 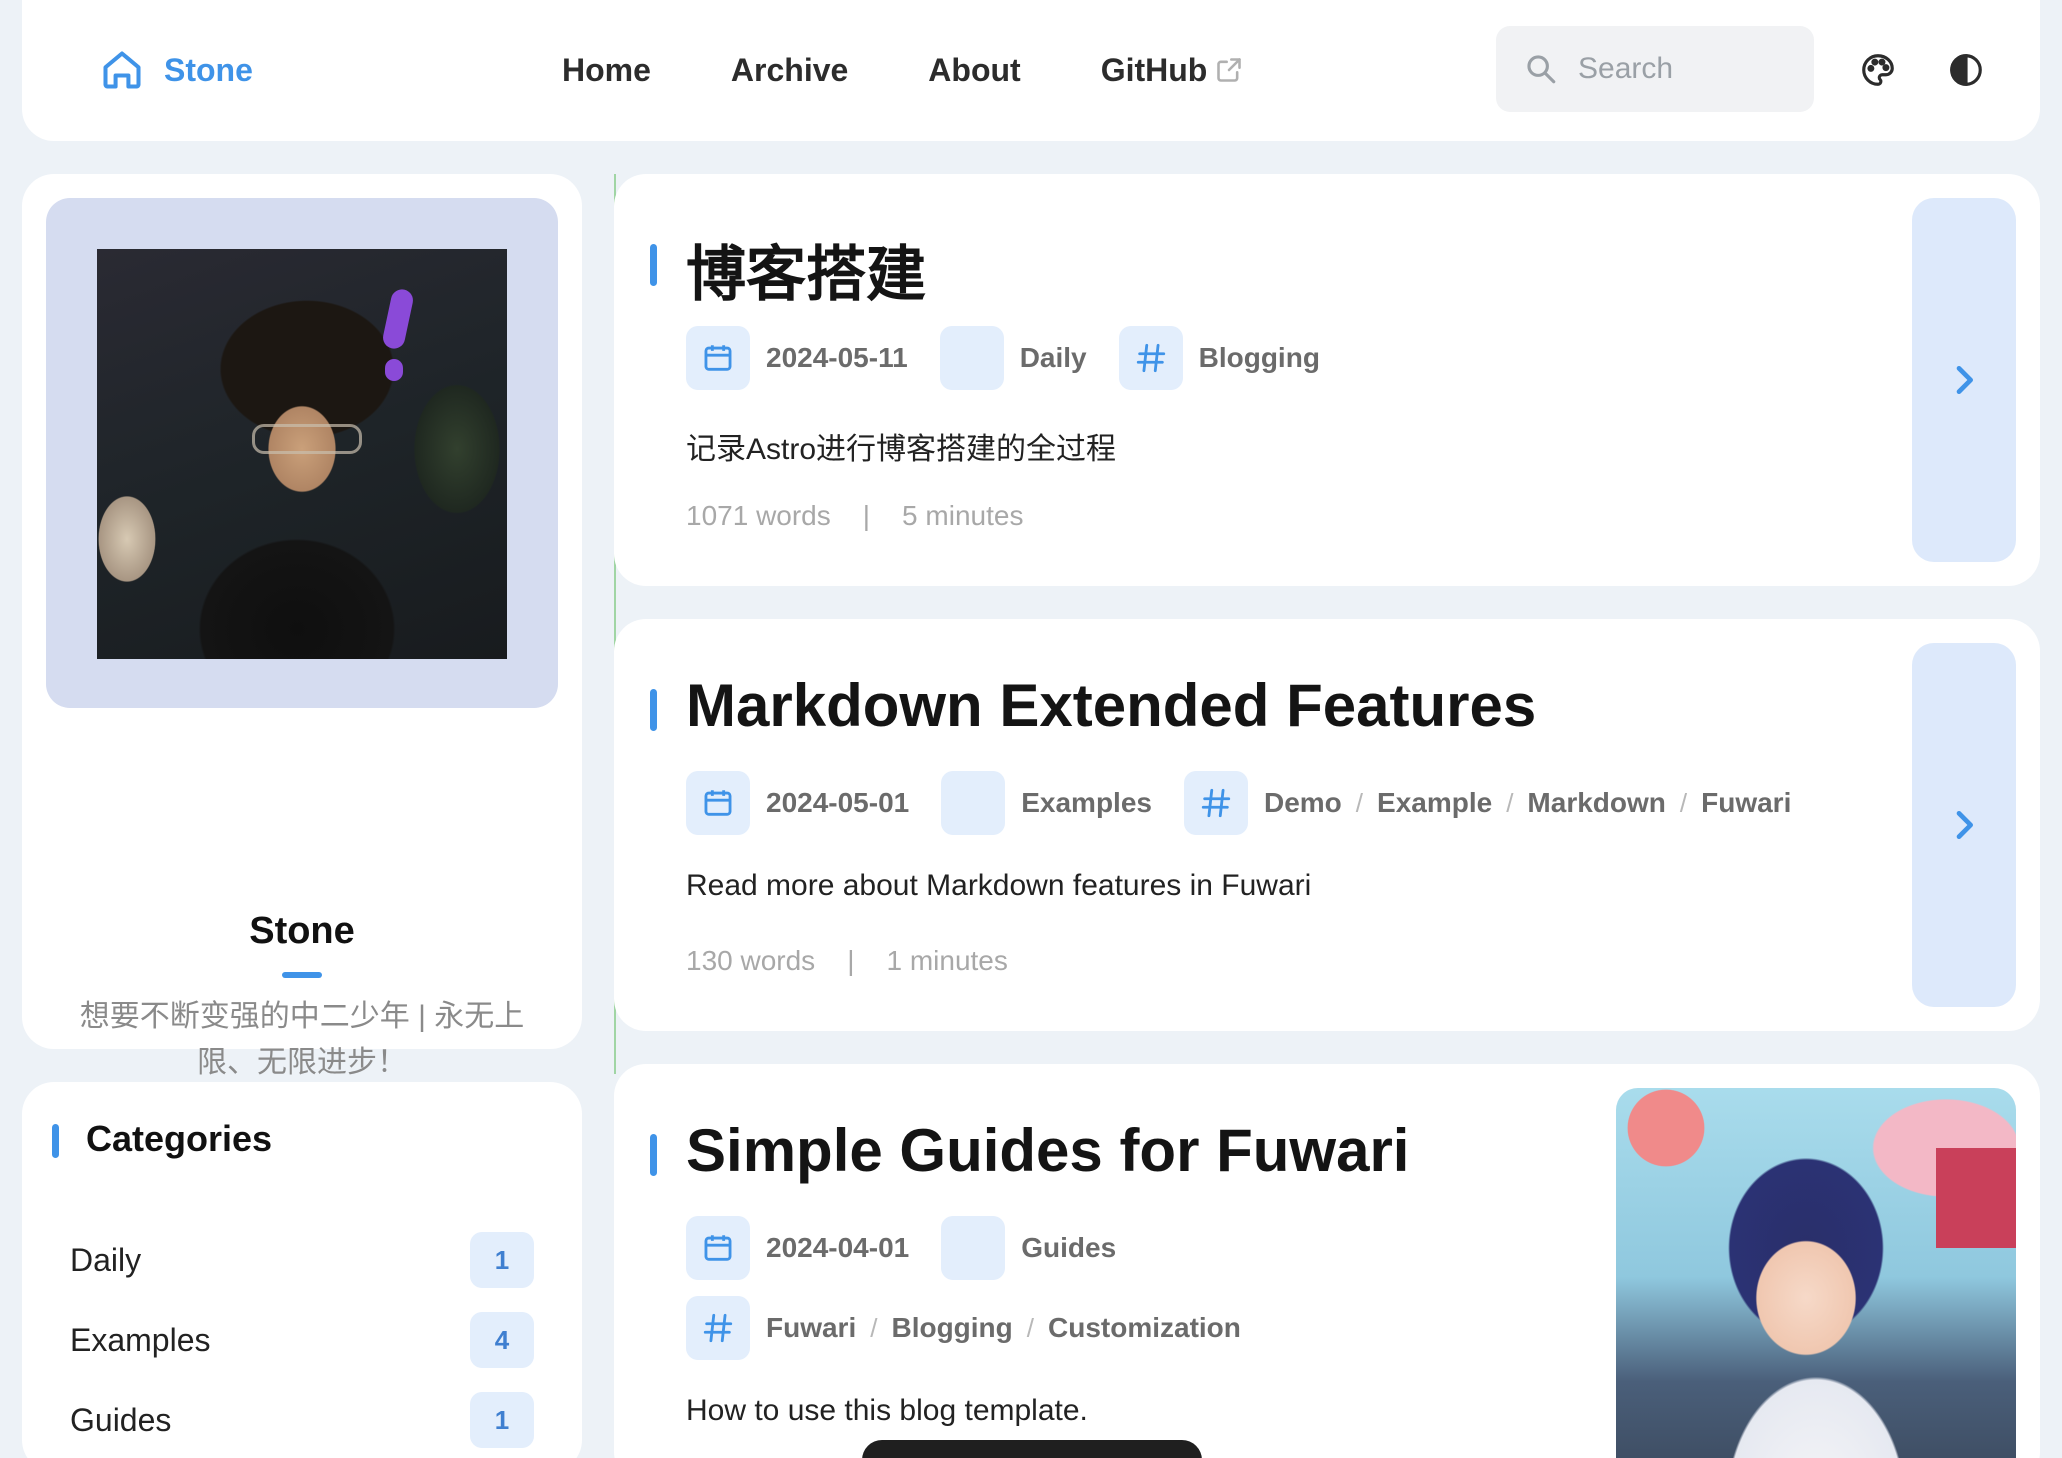 I want to click on post-cover-image, so click(x=1816, y=1273).